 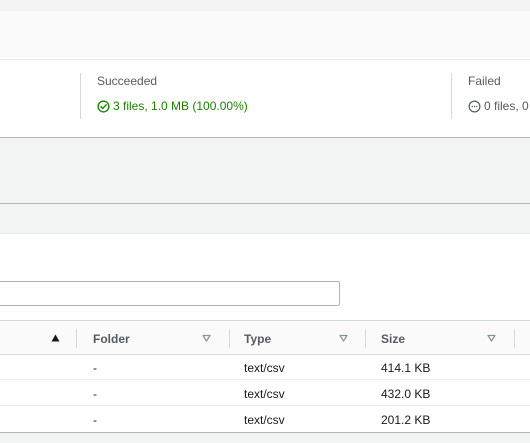 I want to click on failed-label: Failed, so click(x=484, y=81).